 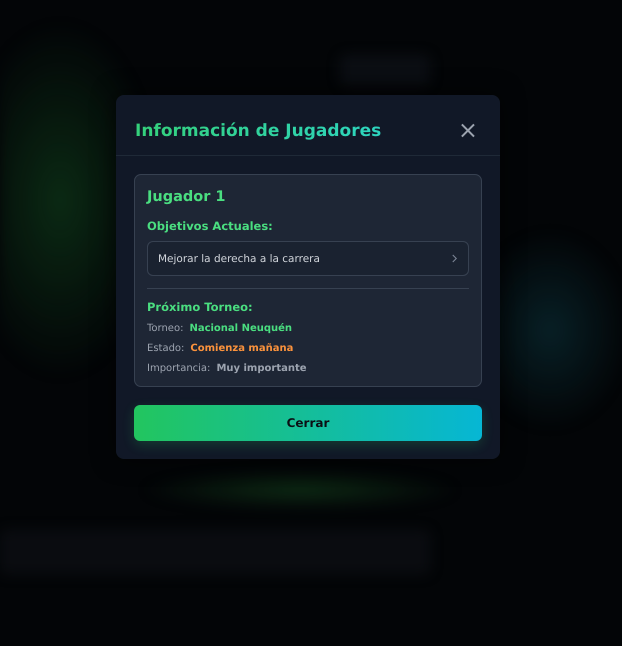 What do you see at coordinates (165, 328) in the screenshot?
I see `detail-label: Torneo:` at bounding box center [165, 328].